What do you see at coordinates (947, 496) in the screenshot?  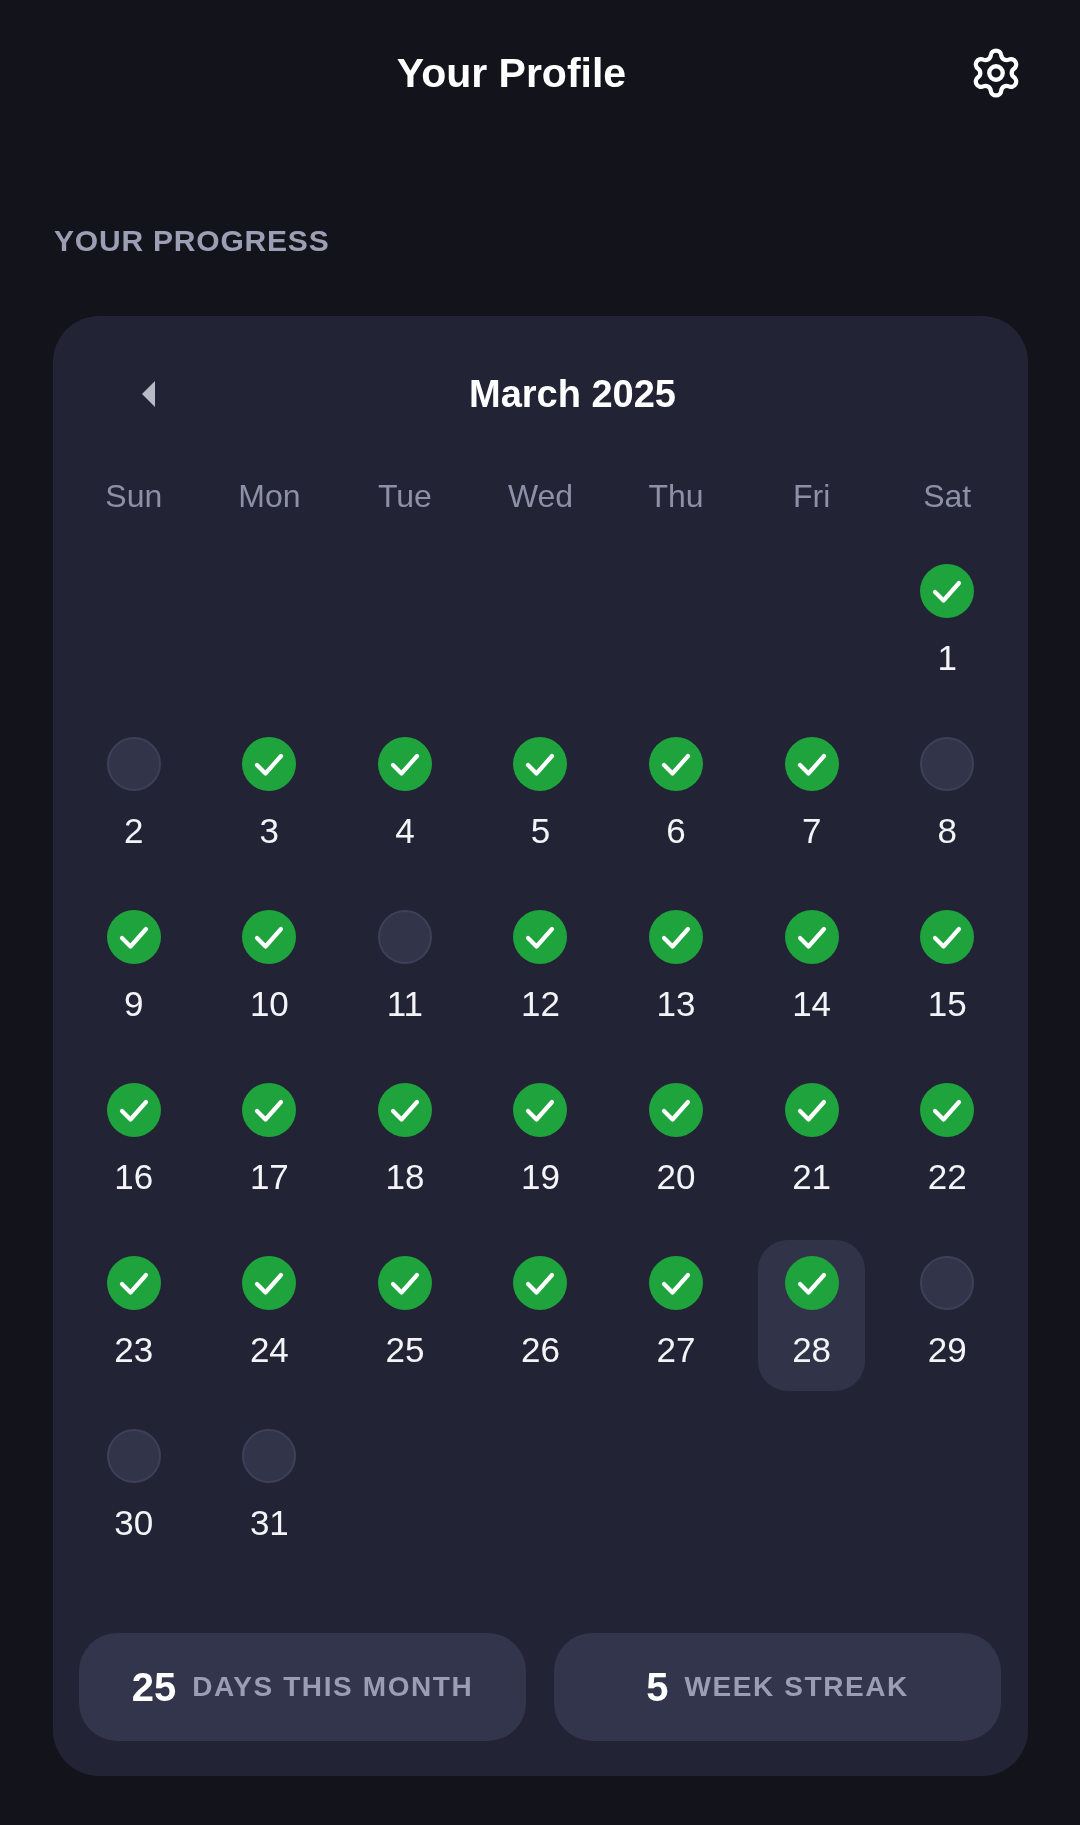 I see `weekday-label: Sat` at bounding box center [947, 496].